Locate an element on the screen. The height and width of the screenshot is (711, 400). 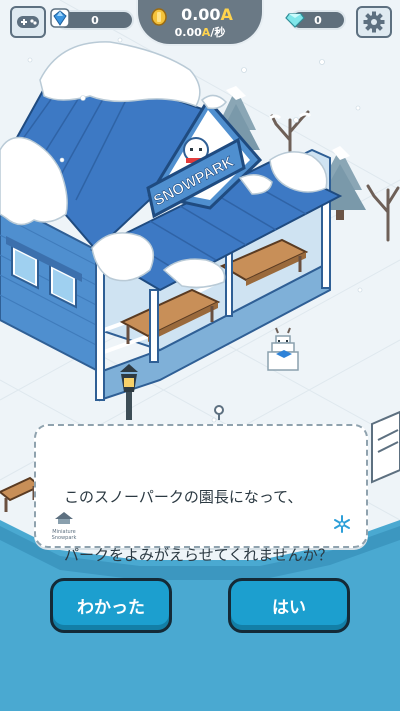
gamepad-button is located at coordinates (28, 22).